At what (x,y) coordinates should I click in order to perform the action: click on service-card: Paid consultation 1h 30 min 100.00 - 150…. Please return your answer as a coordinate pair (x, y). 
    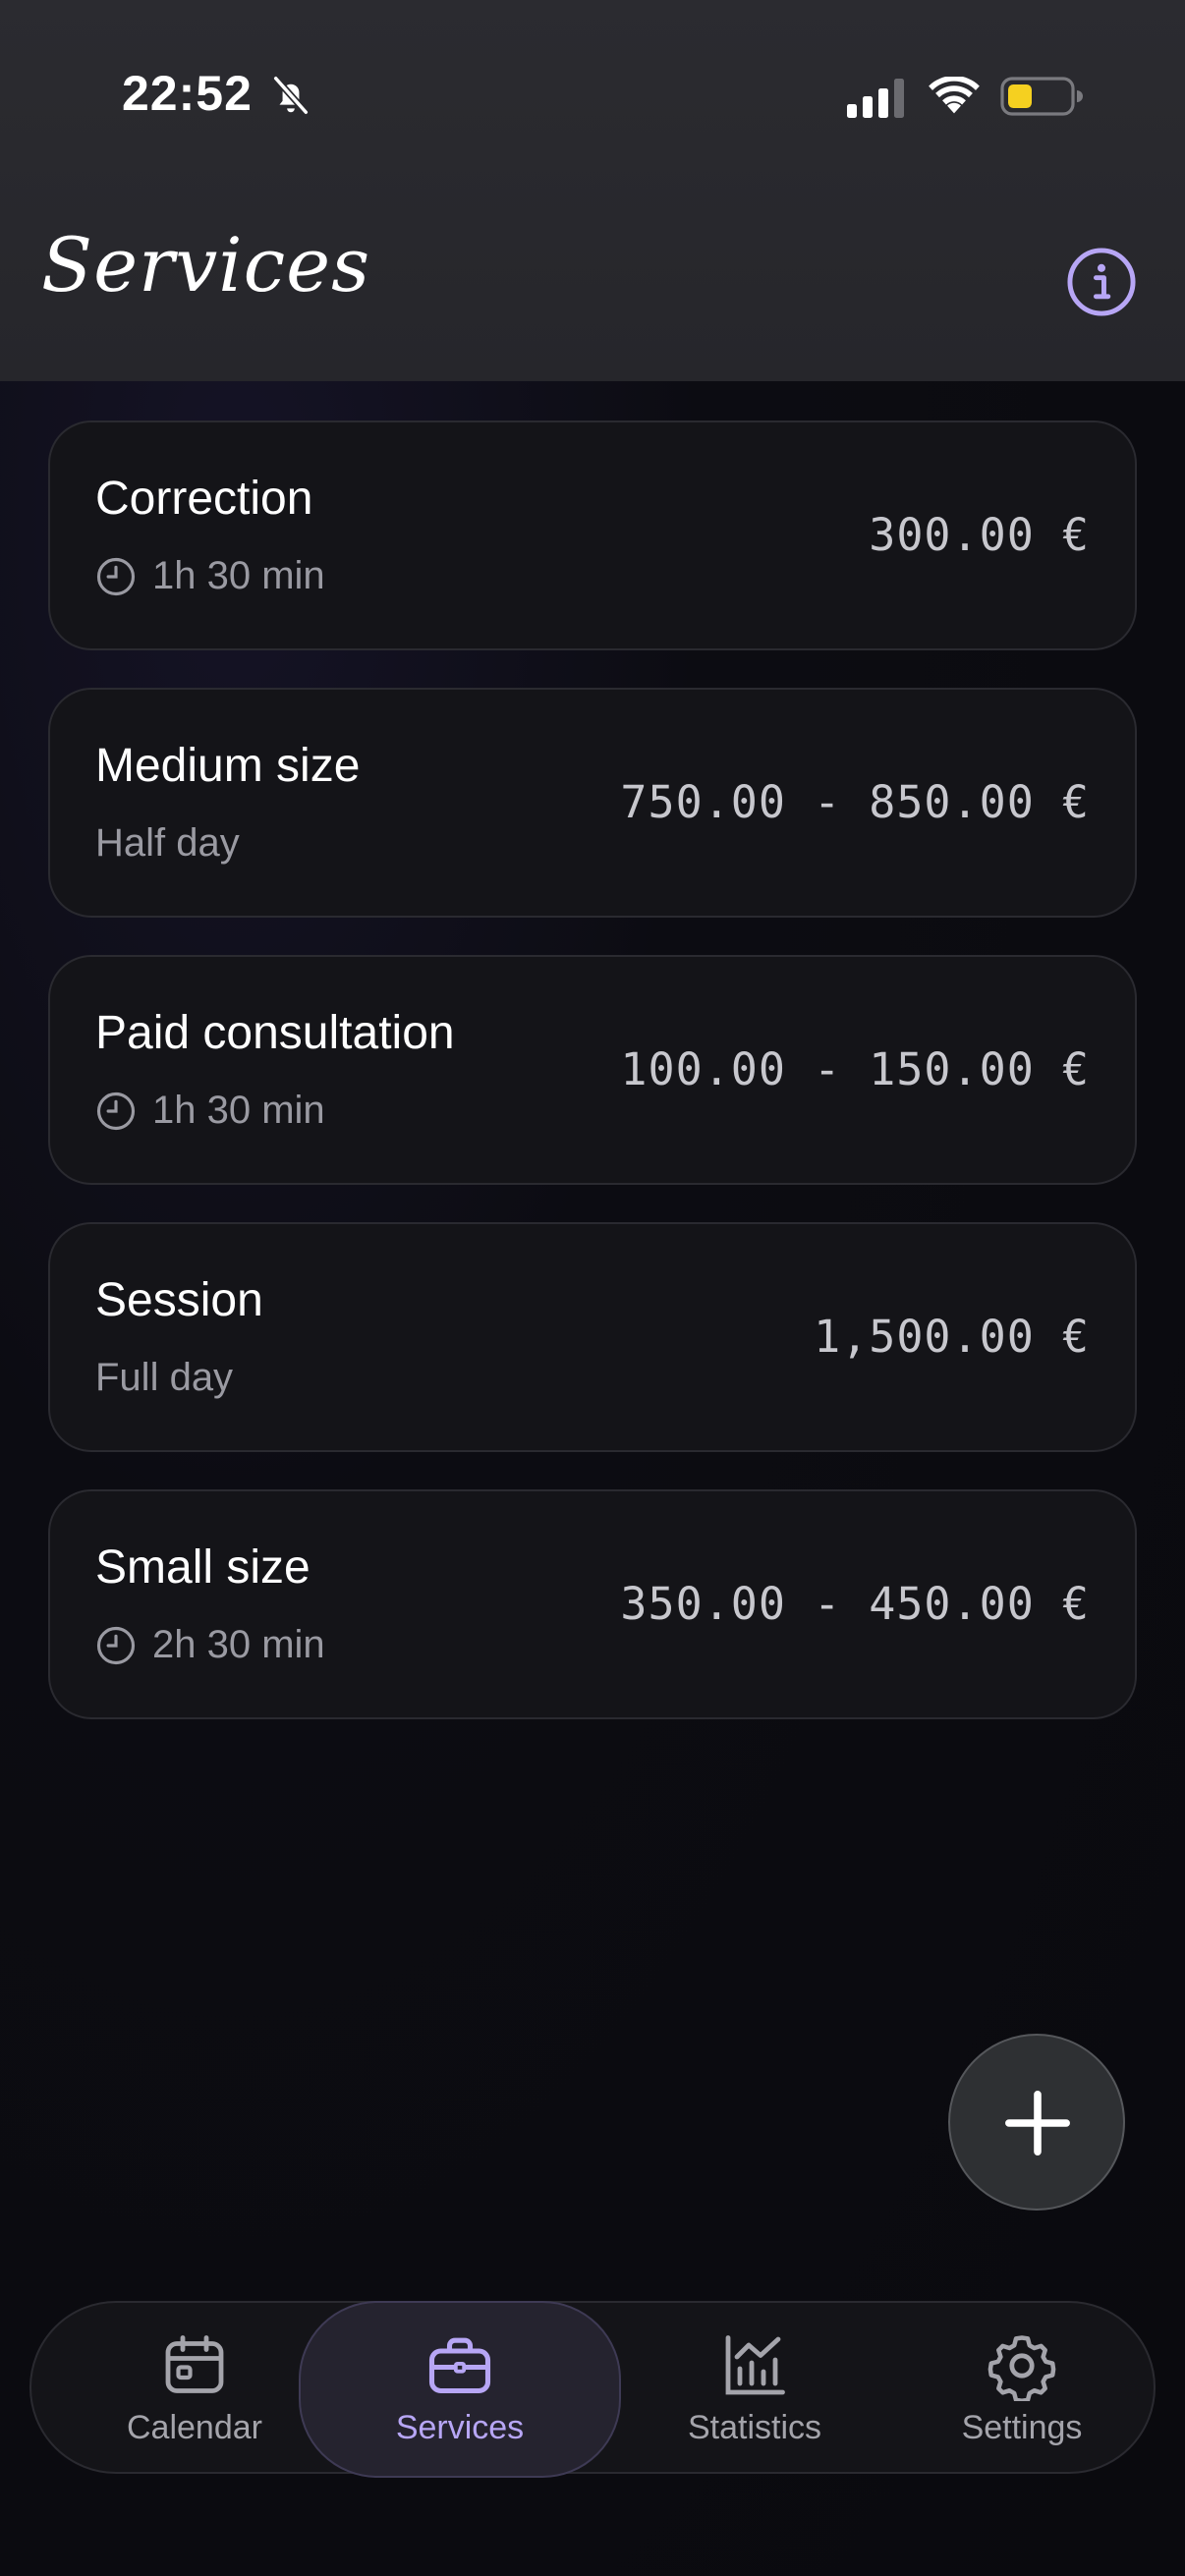
    Looking at the image, I should click on (592, 1070).